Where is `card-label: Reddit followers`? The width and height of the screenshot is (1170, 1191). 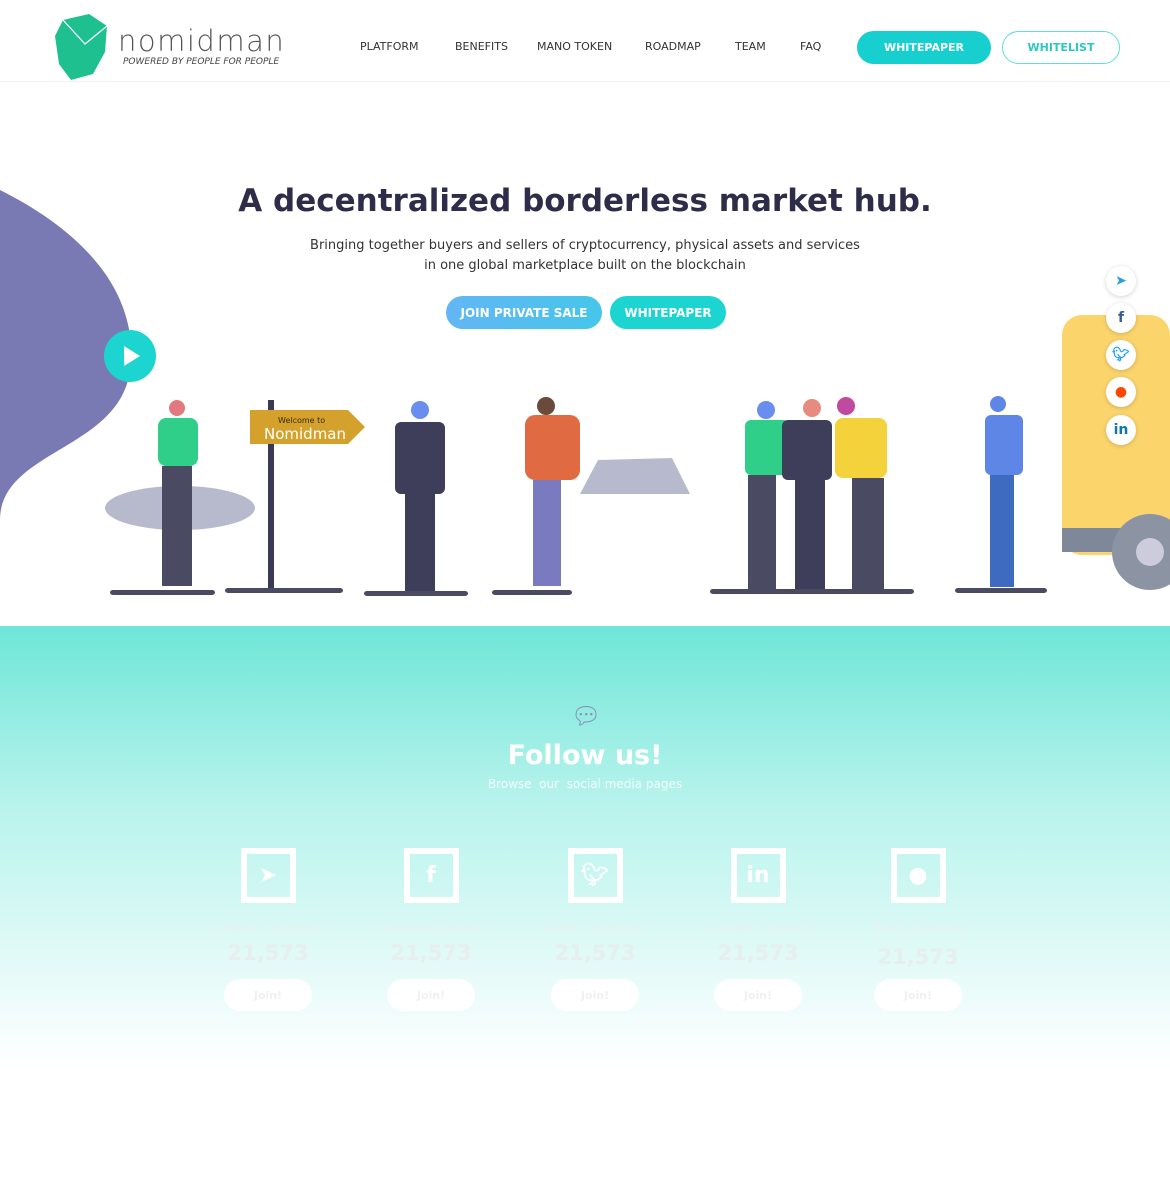 card-label: Reddit followers is located at coordinates (918, 928).